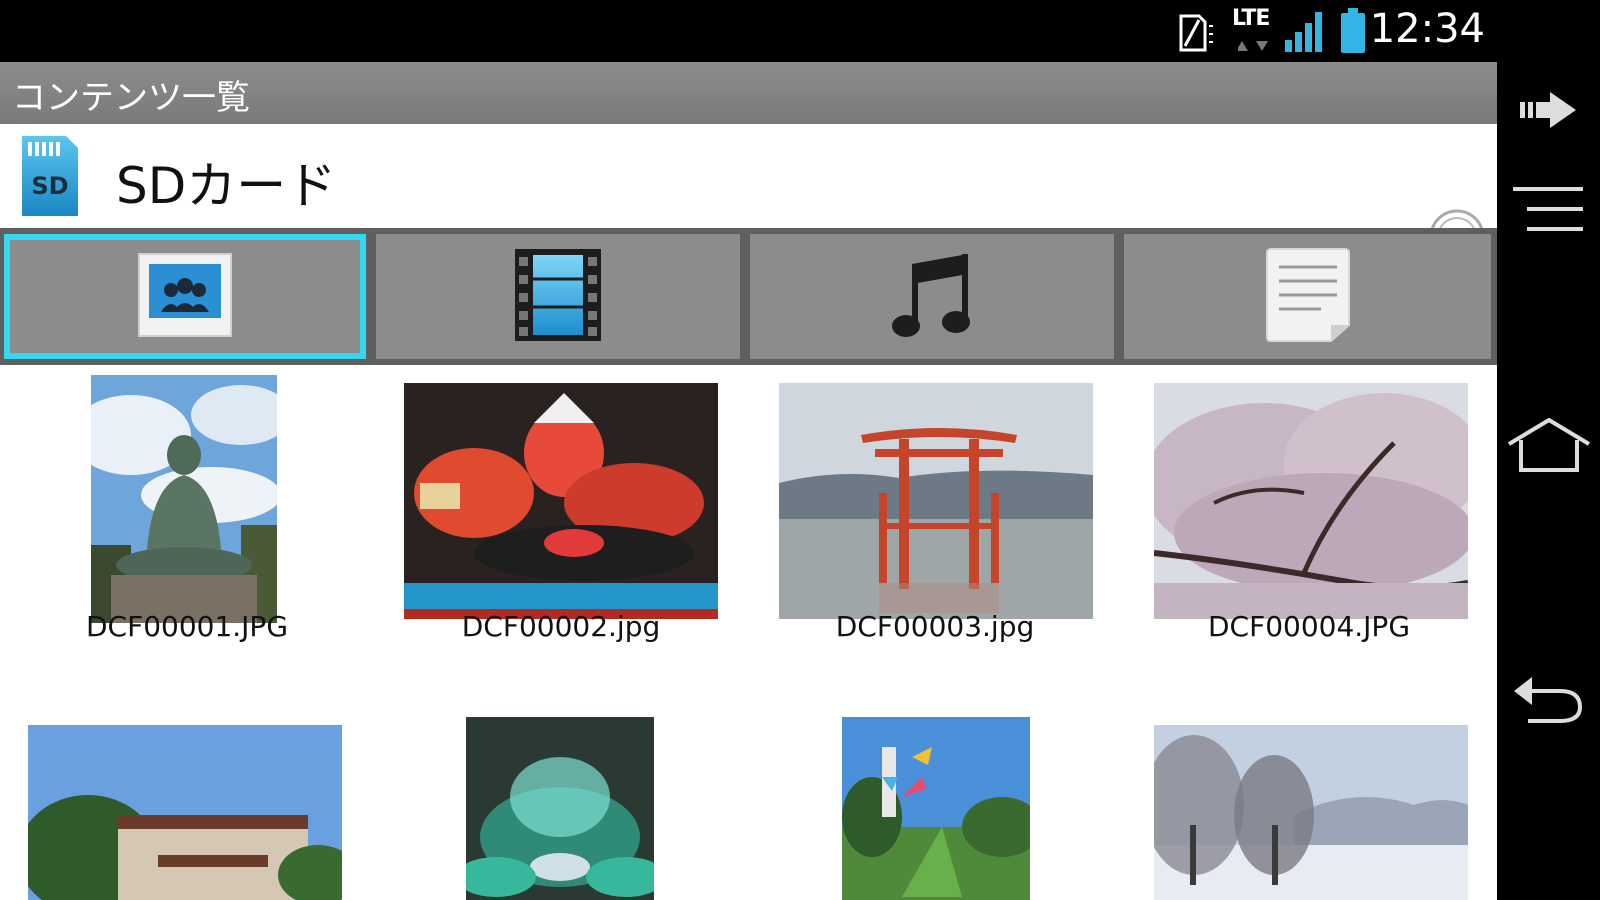  Describe the element at coordinates (748, 93) in the screenshot. I see `title-bar: コンテンツ一覧` at that location.